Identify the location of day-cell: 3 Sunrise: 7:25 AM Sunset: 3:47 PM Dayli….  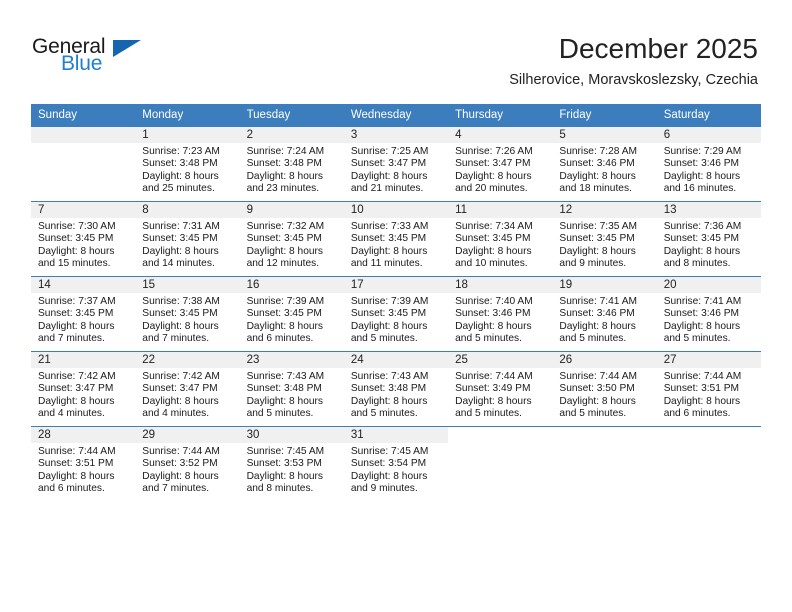
(396, 164).